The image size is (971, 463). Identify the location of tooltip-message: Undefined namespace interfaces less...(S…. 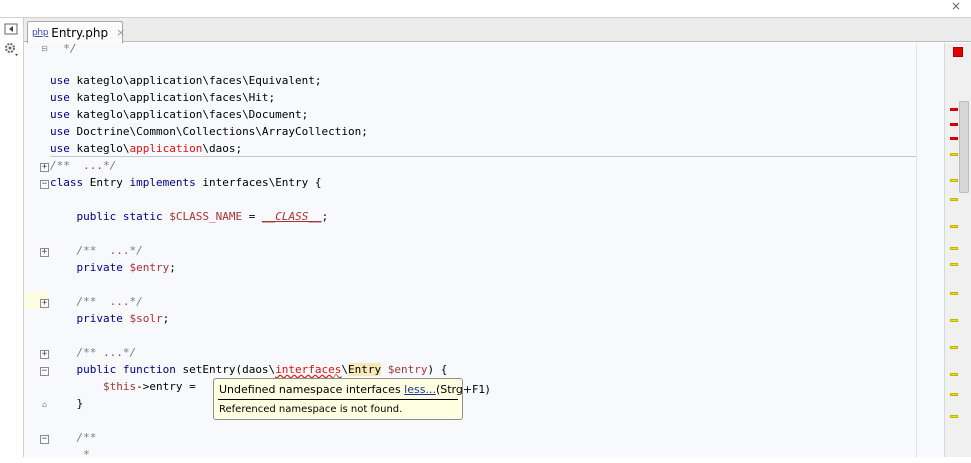
(354, 389).